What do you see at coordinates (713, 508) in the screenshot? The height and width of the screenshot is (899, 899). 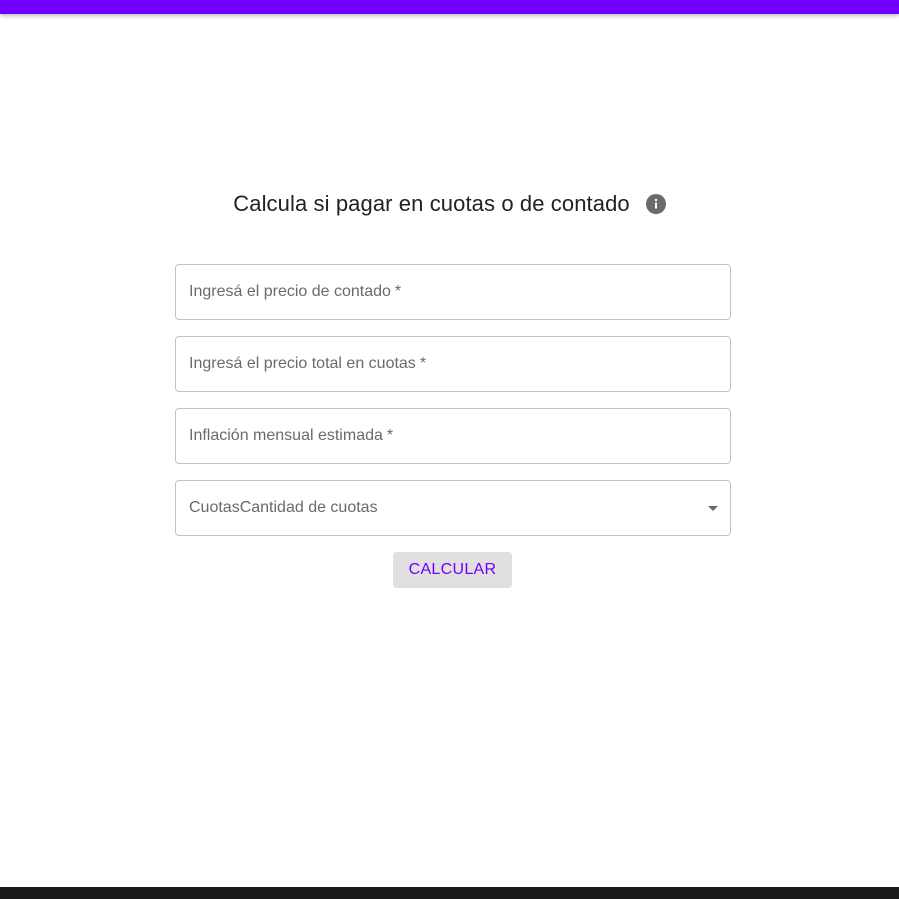 I see `chevron-down-icon` at bounding box center [713, 508].